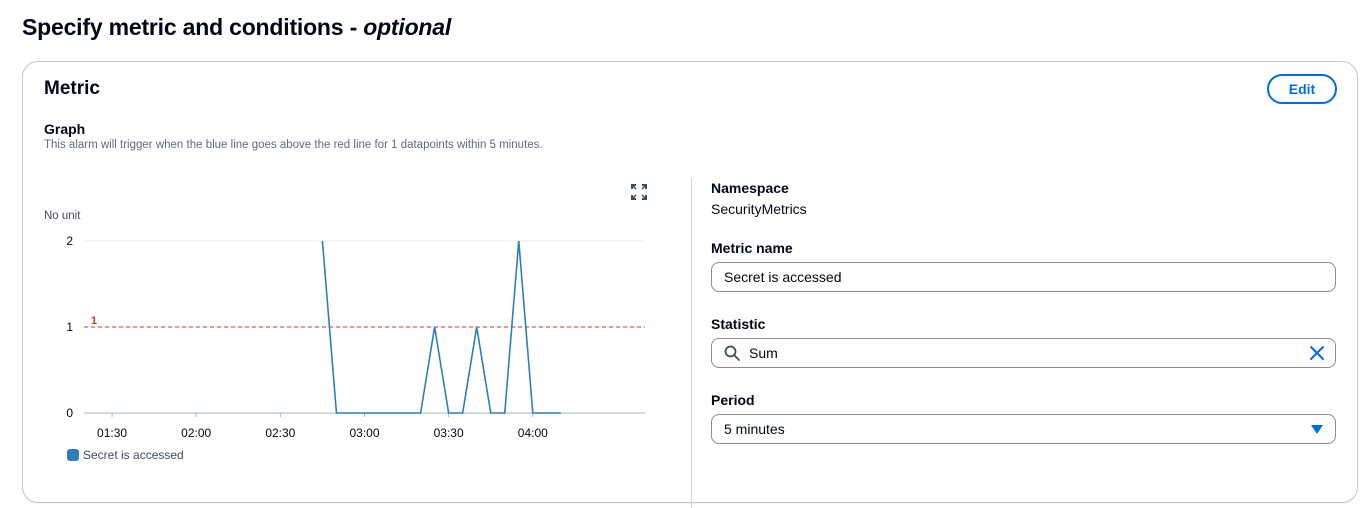 Image resolution: width=1372 pixels, height=508 pixels. What do you see at coordinates (1023, 277) in the screenshot?
I see `metric-name-field: Secret is accessed` at bounding box center [1023, 277].